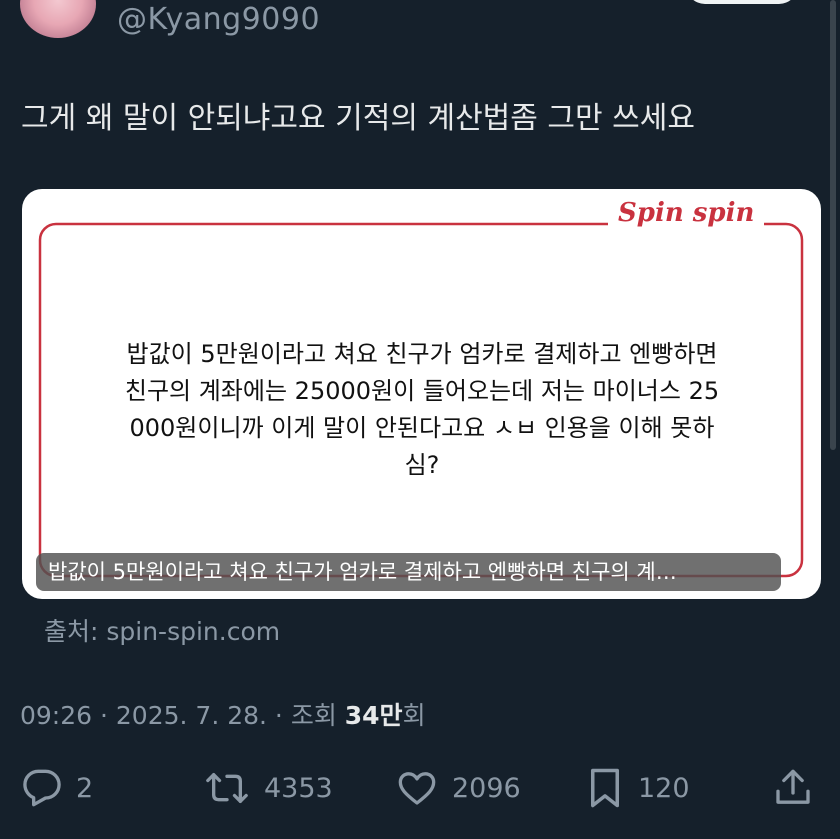  I want to click on card-line: 밥값이 5만원이라고 쳐요 친구가 엄카로 결제하고 엔빵하면, so click(422, 354).